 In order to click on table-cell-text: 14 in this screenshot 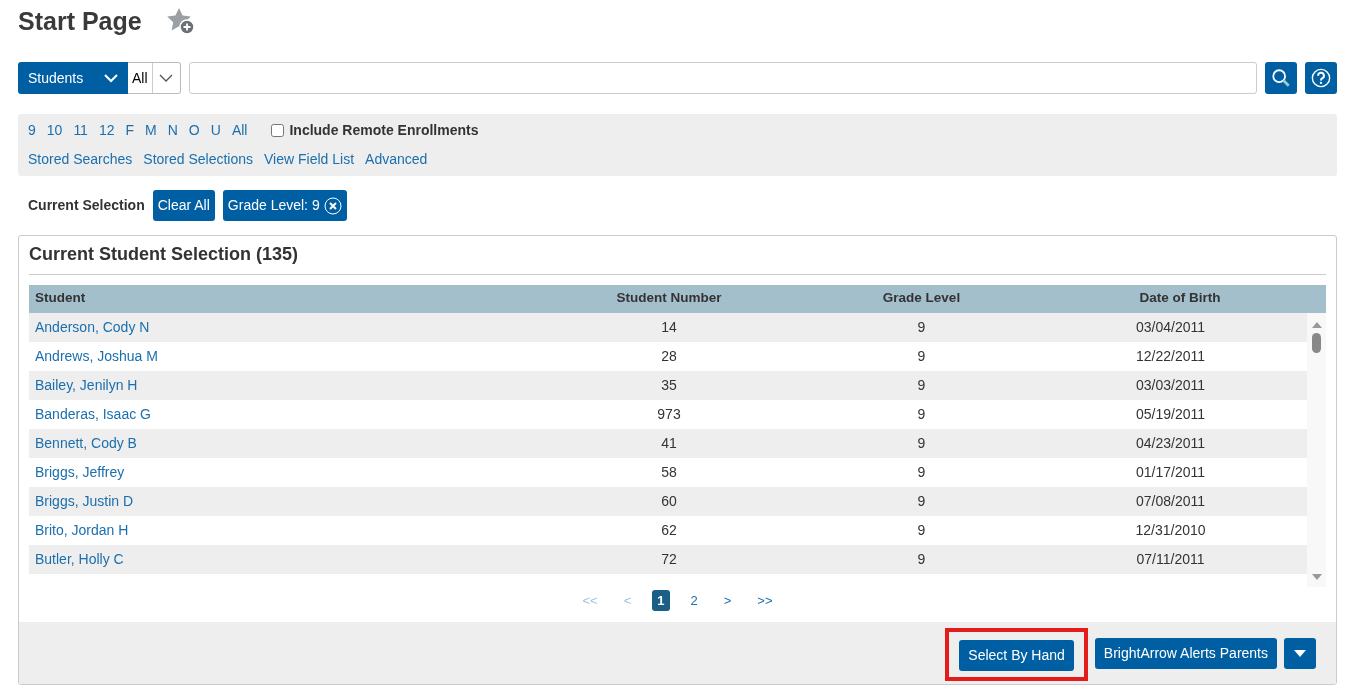, I will do `click(669, 327)`.